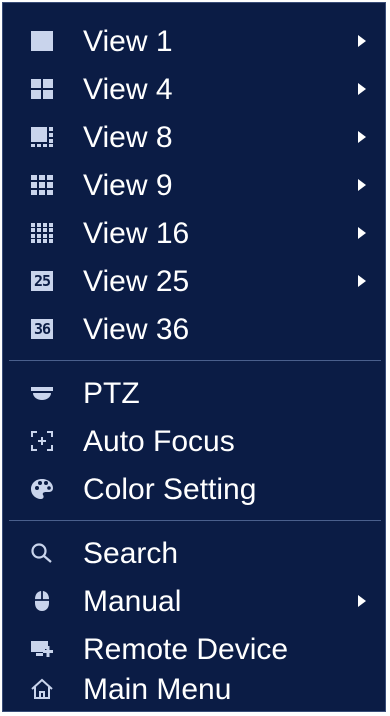  I want to click on ptz-camera-icon, so click(42, 393).